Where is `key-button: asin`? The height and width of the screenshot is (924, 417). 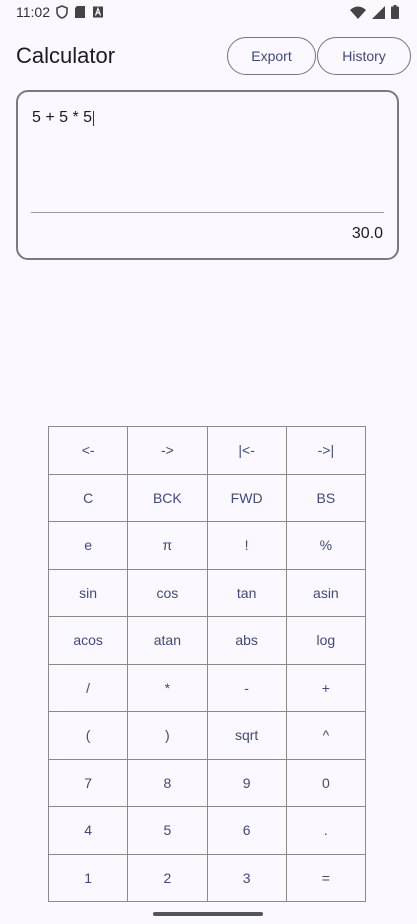
key-button: asin is located at coordinates (326, 593).